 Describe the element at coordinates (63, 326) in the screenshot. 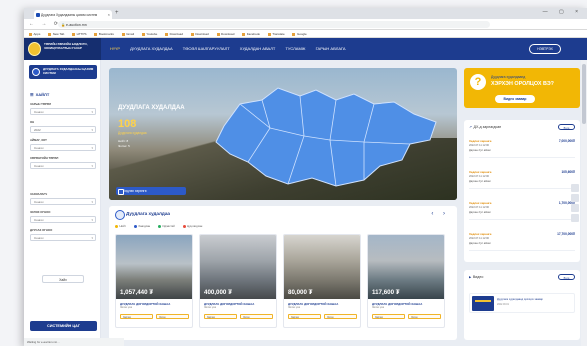

I see `system-time-button: СИСТЕМИЙН ЦАГ` at that location.